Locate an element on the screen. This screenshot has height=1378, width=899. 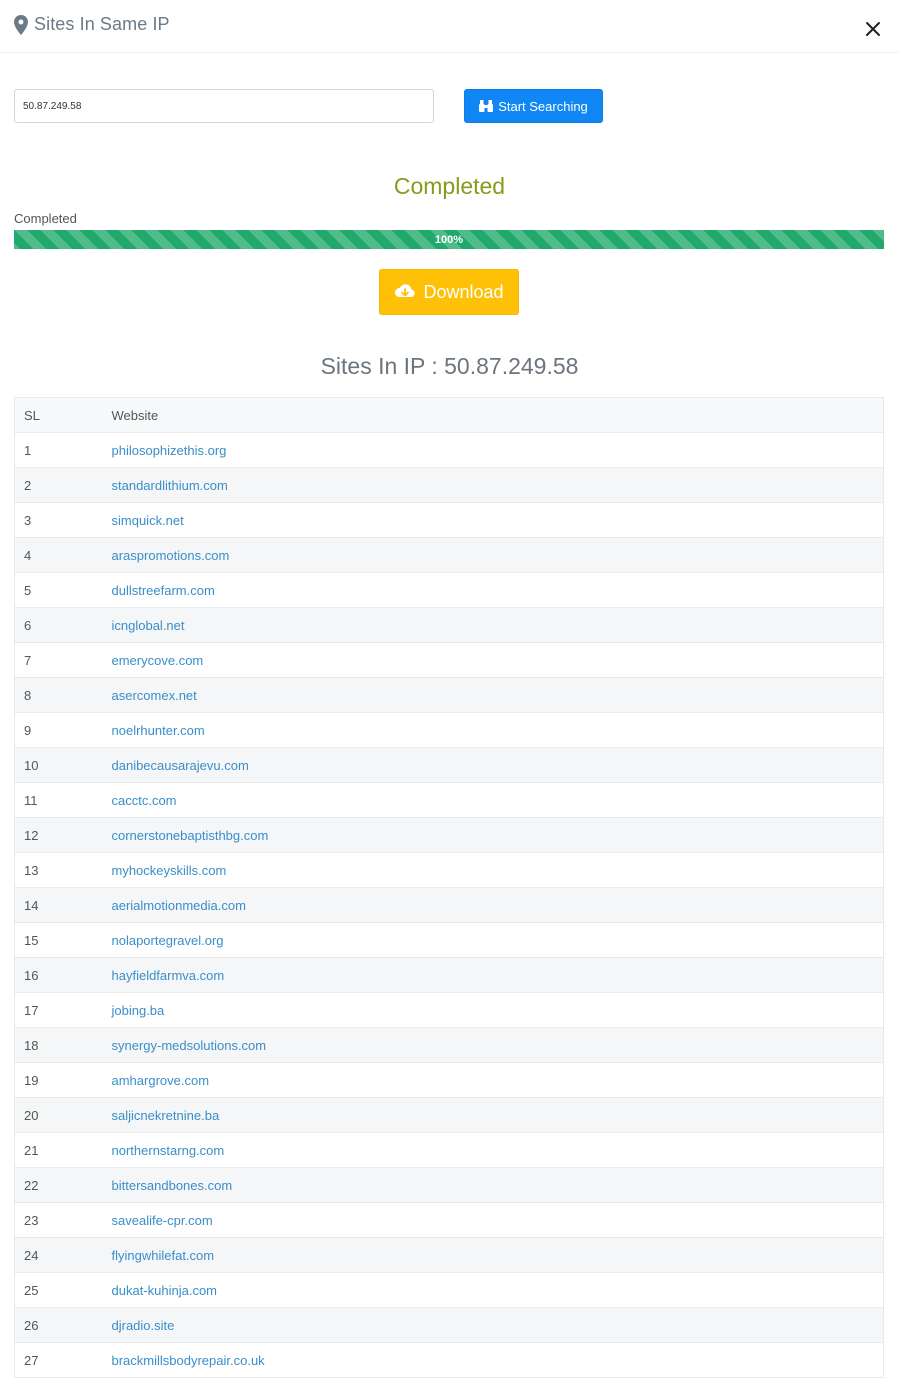
website-link: synergy-medsolutions.com is located at coordinates (189, 1045).